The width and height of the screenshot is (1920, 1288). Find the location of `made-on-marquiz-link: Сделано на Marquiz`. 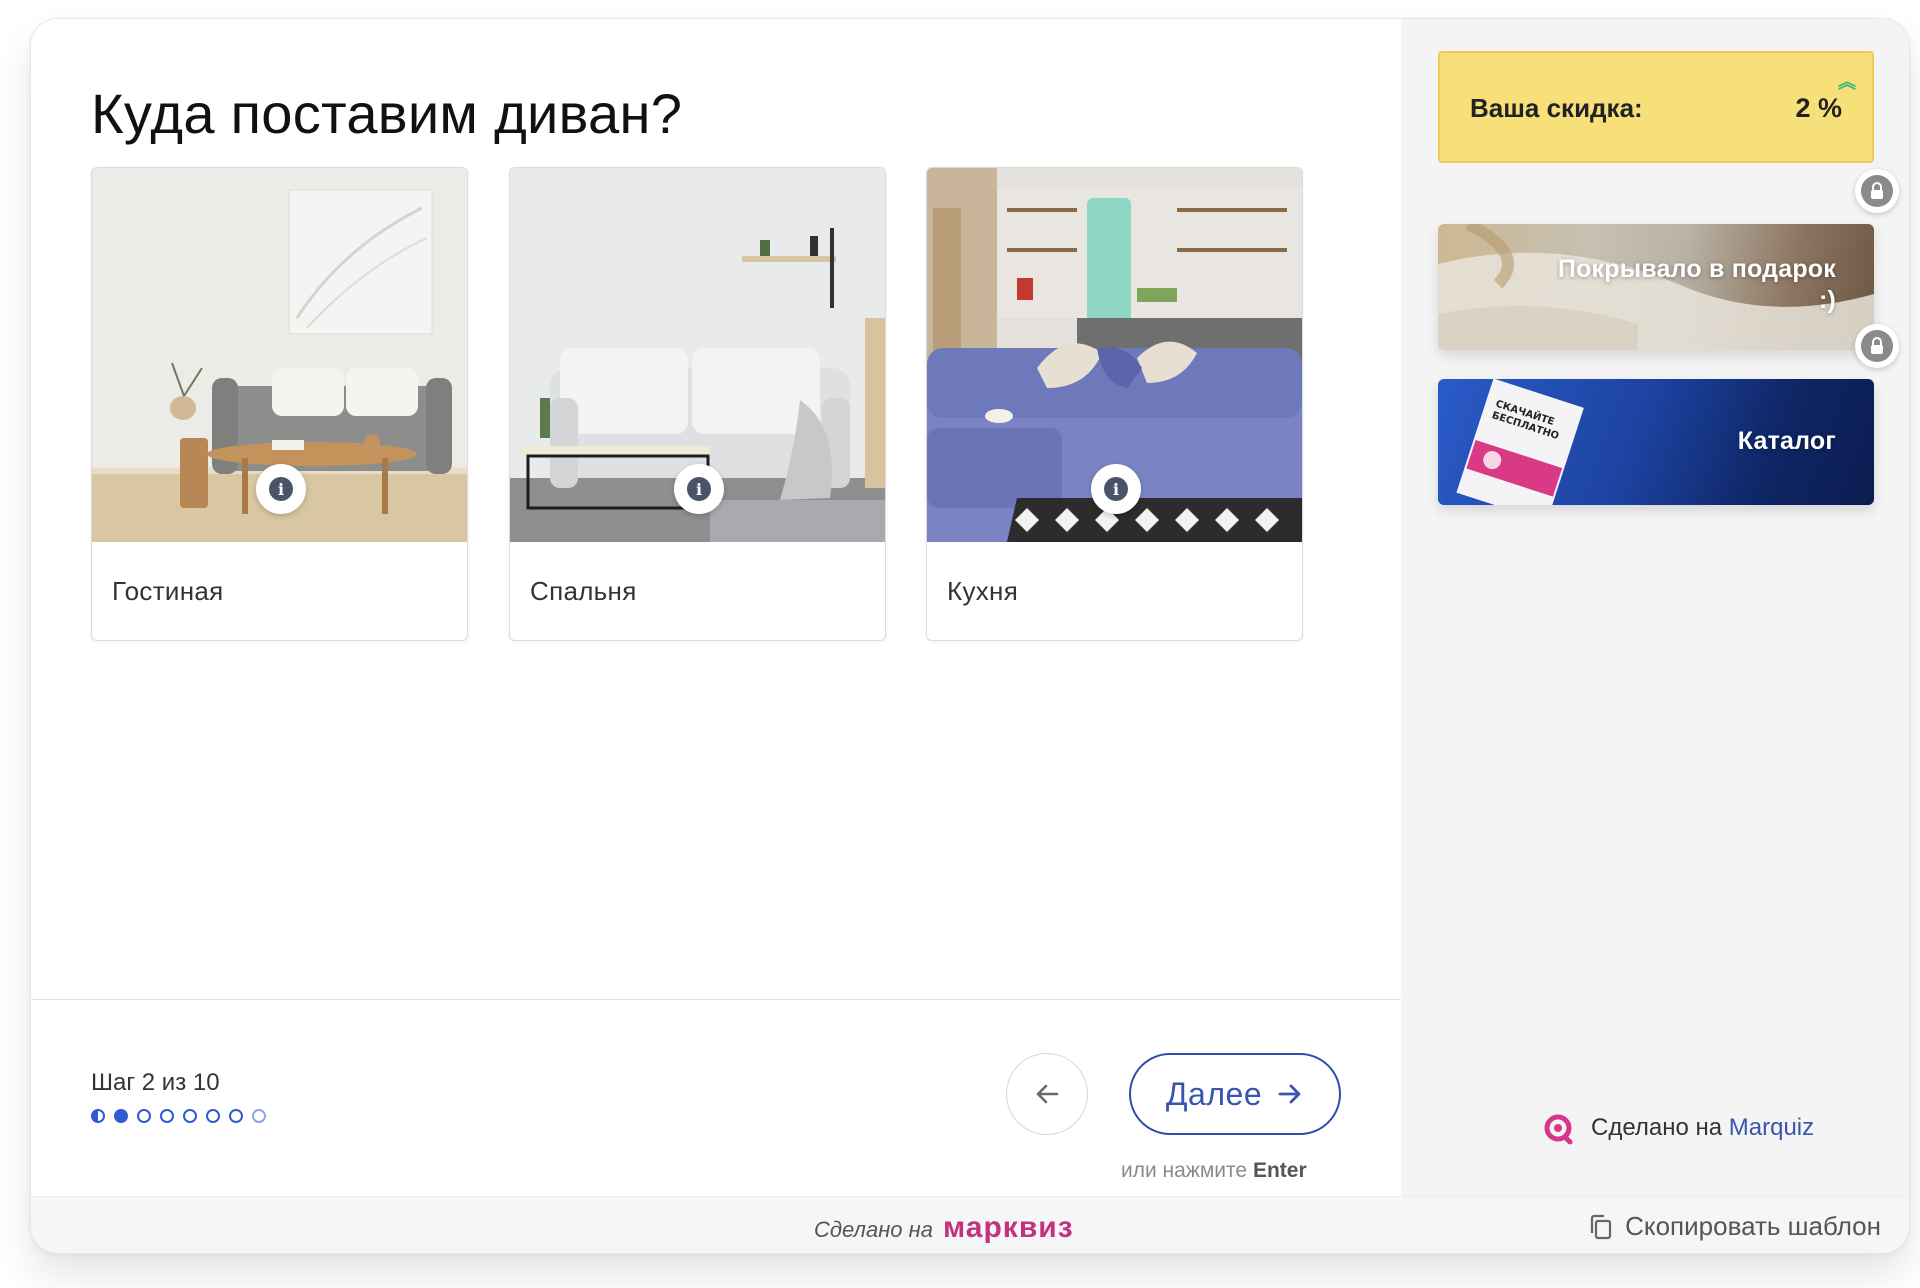

made-on-marquiz-link: Сделано на Marquiz is located at coordinates (1677, 1128).